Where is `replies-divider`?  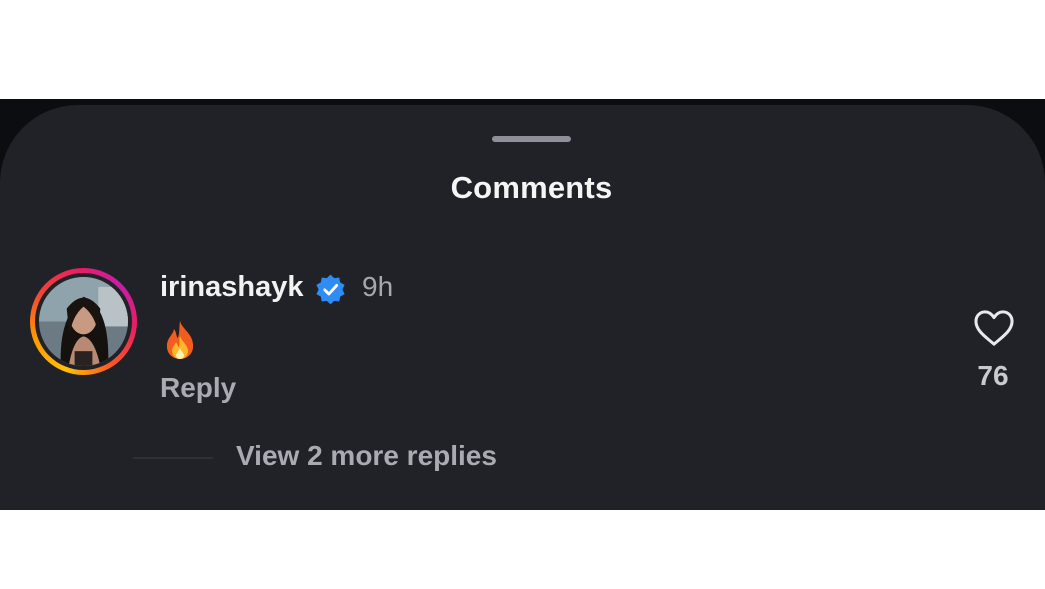 replies-divider is located at coordinates (173, 458).